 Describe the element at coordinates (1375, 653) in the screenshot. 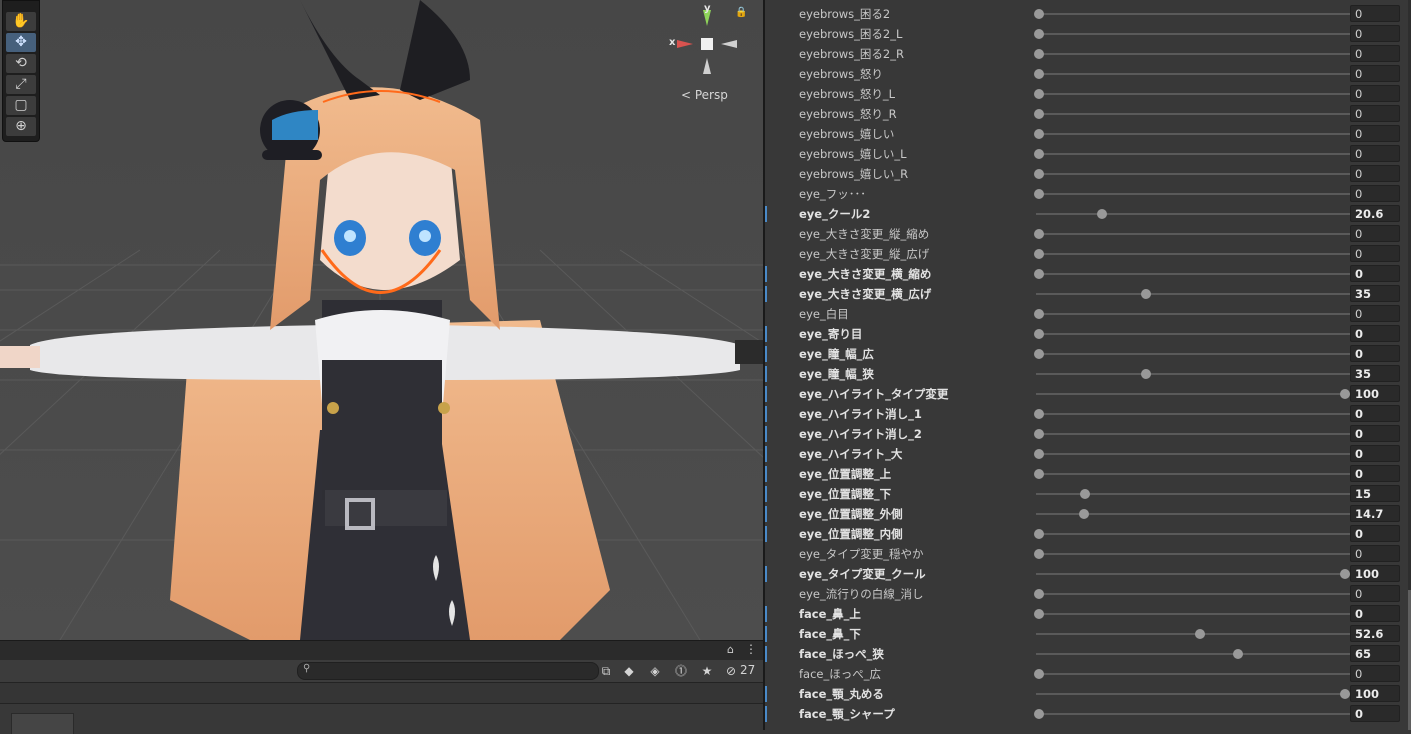

I see `blendshape-value-field: 65` at that location.